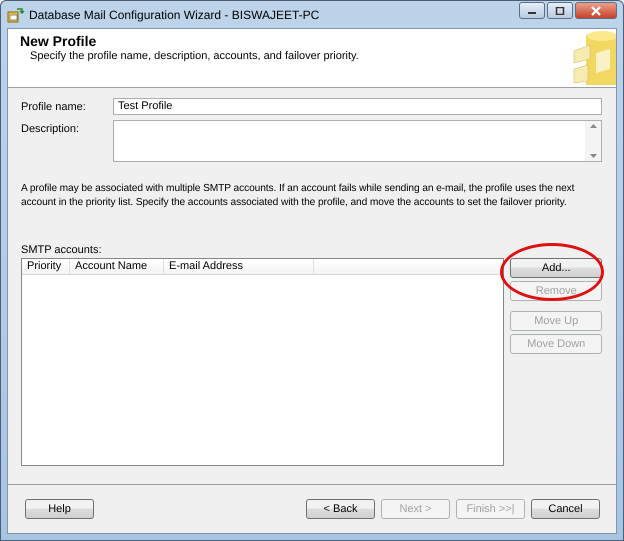 This screenshot has height=541, width=624. What do you see at coordinates (298, 196) in the screenshot?
I see `info-text: A profile may be associated with multiple SMTP accounts. If an account fails while sending an e-mail, the profile uses the next account in the priority list. Specify the accounts associated with the profile, and move the accounts to set the failover priority.` at bounding box center [298, 196].